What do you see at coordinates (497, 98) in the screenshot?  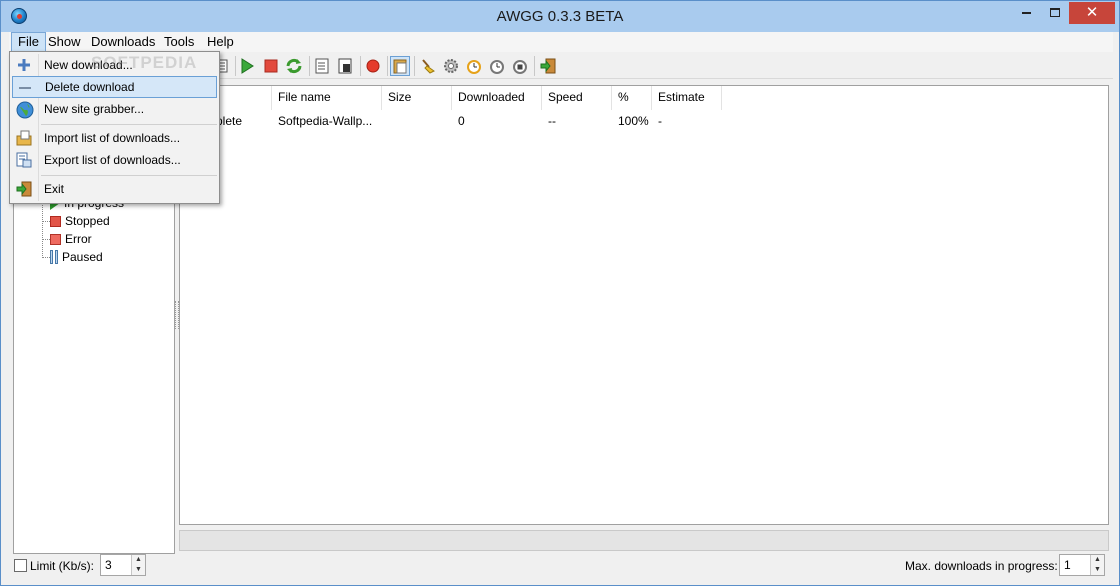 I see `column-downloaded: Downloaded` at bounding box center [497, 98].